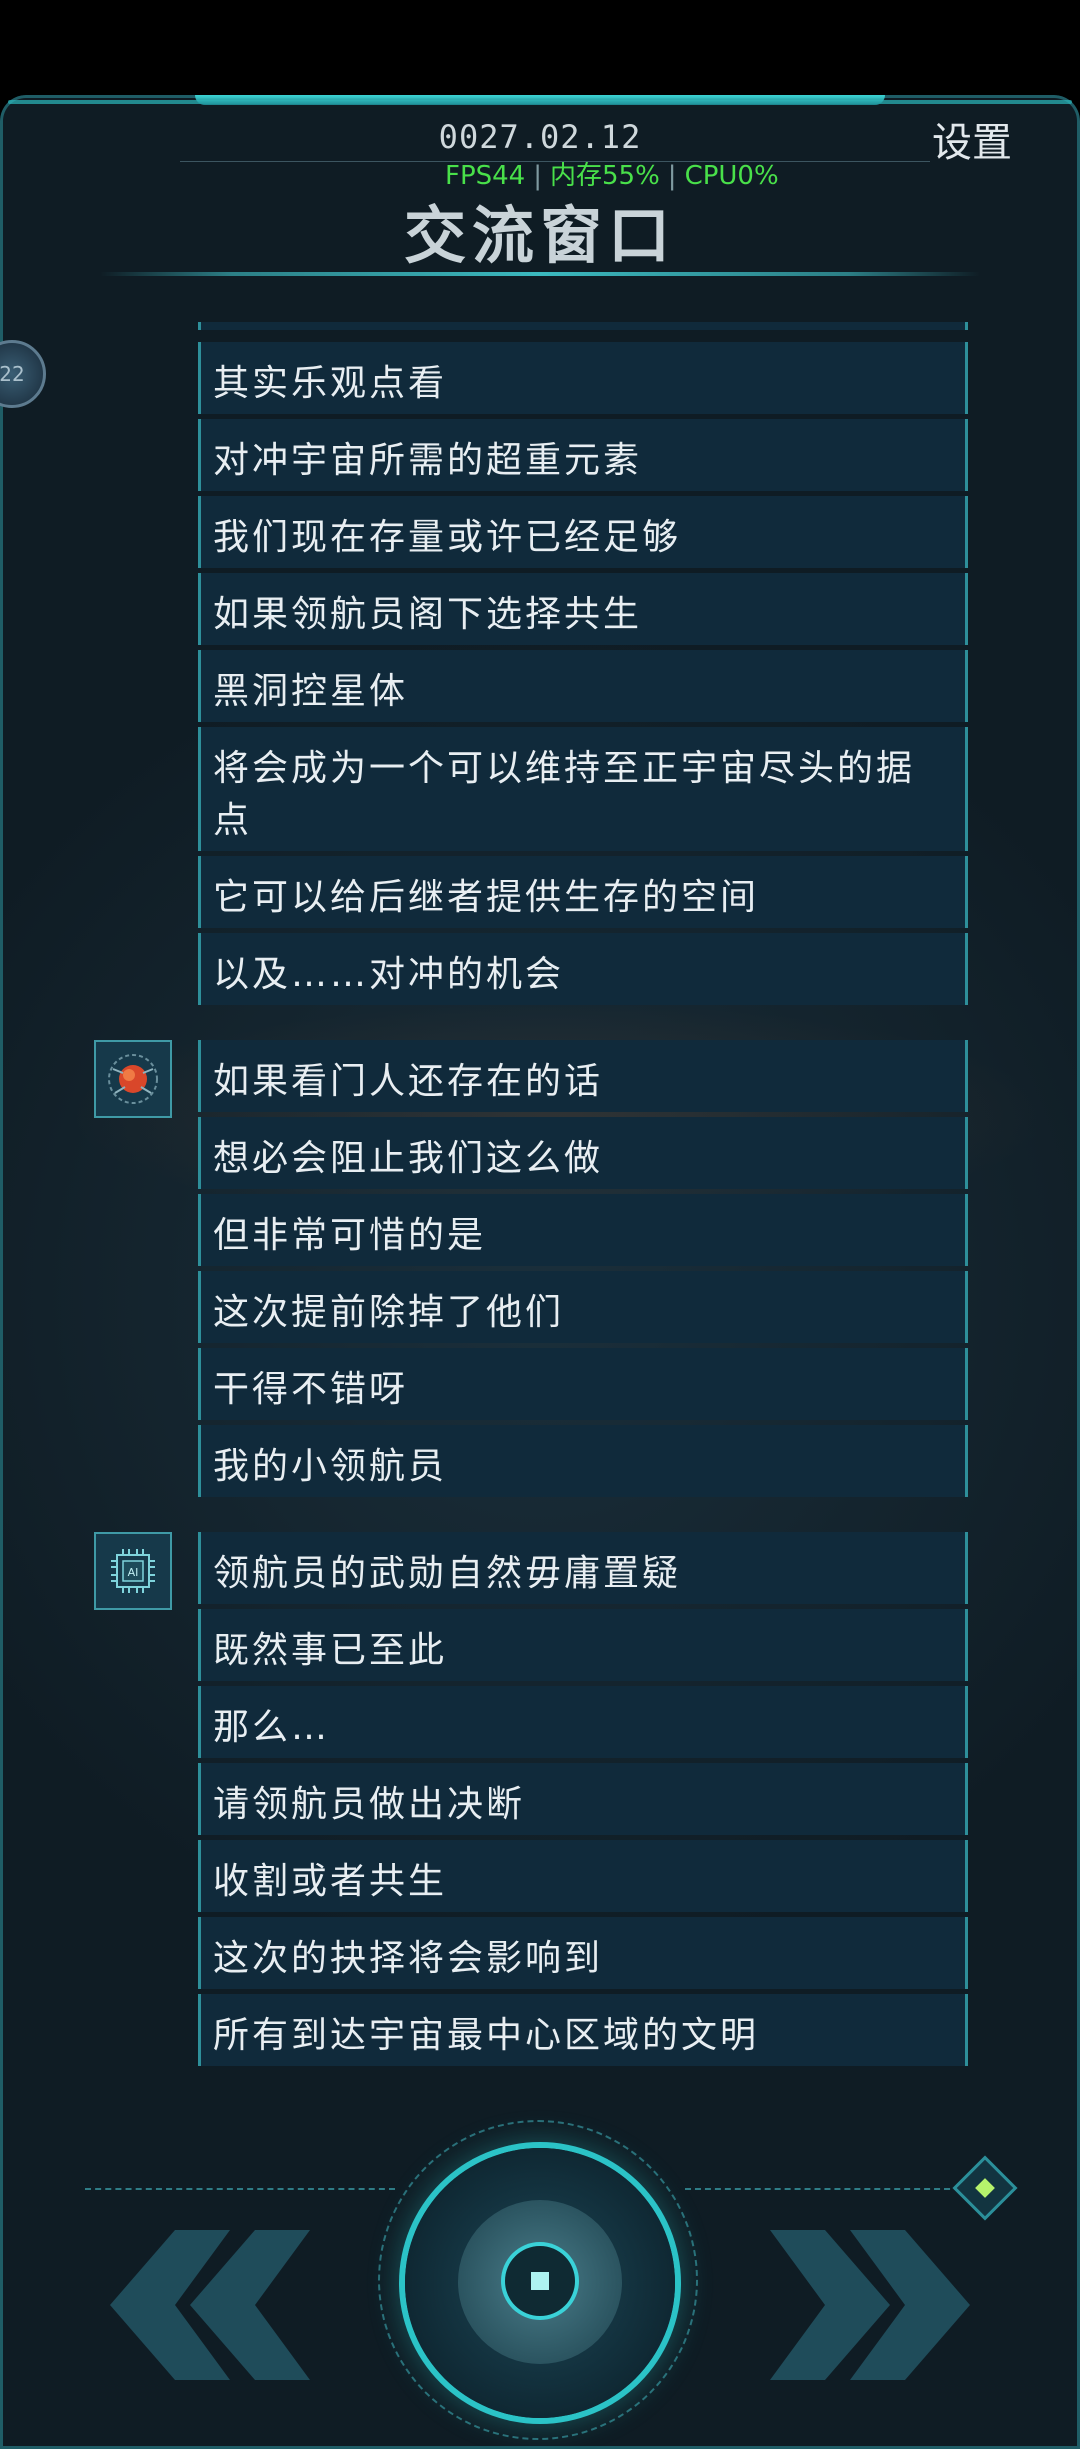 This screenshot has height=2449, width=1080. What do you see at coordinates (240, 2189) in the screenshot?
I see `control-divider-left` at bounding box center [240, 2189].